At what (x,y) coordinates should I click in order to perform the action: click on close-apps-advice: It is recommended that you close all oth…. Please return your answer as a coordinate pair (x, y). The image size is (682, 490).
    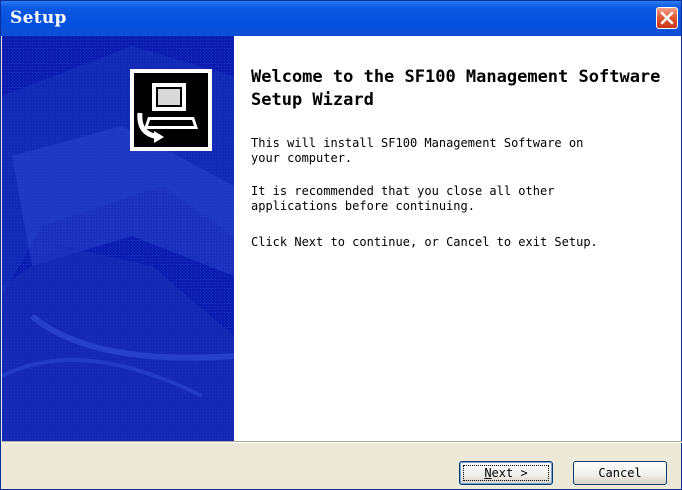
    Looking at the image, I should click on (403, 198).